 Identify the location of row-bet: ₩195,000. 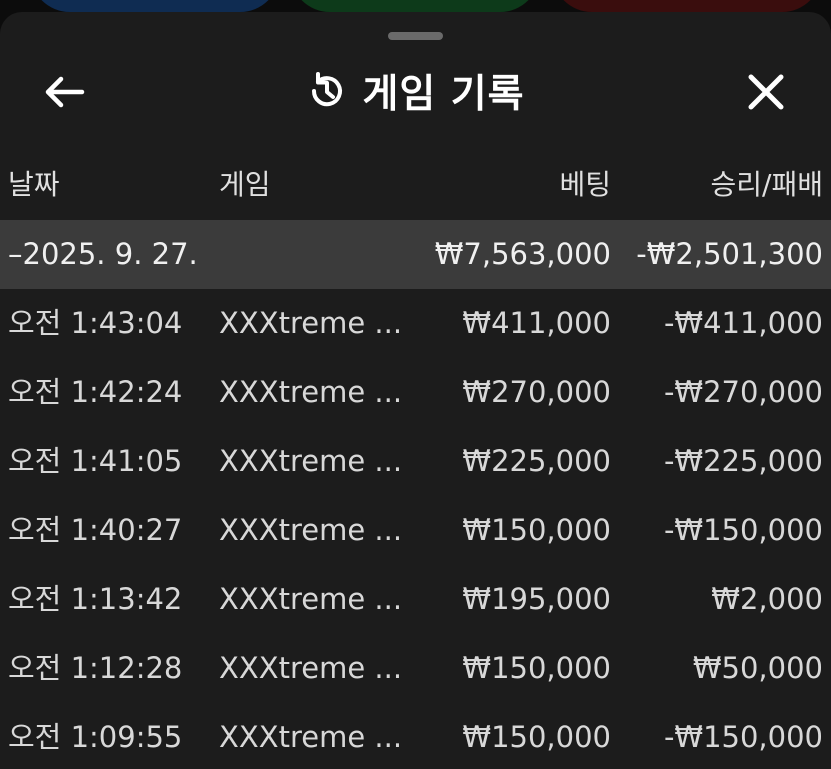
(536, 599).